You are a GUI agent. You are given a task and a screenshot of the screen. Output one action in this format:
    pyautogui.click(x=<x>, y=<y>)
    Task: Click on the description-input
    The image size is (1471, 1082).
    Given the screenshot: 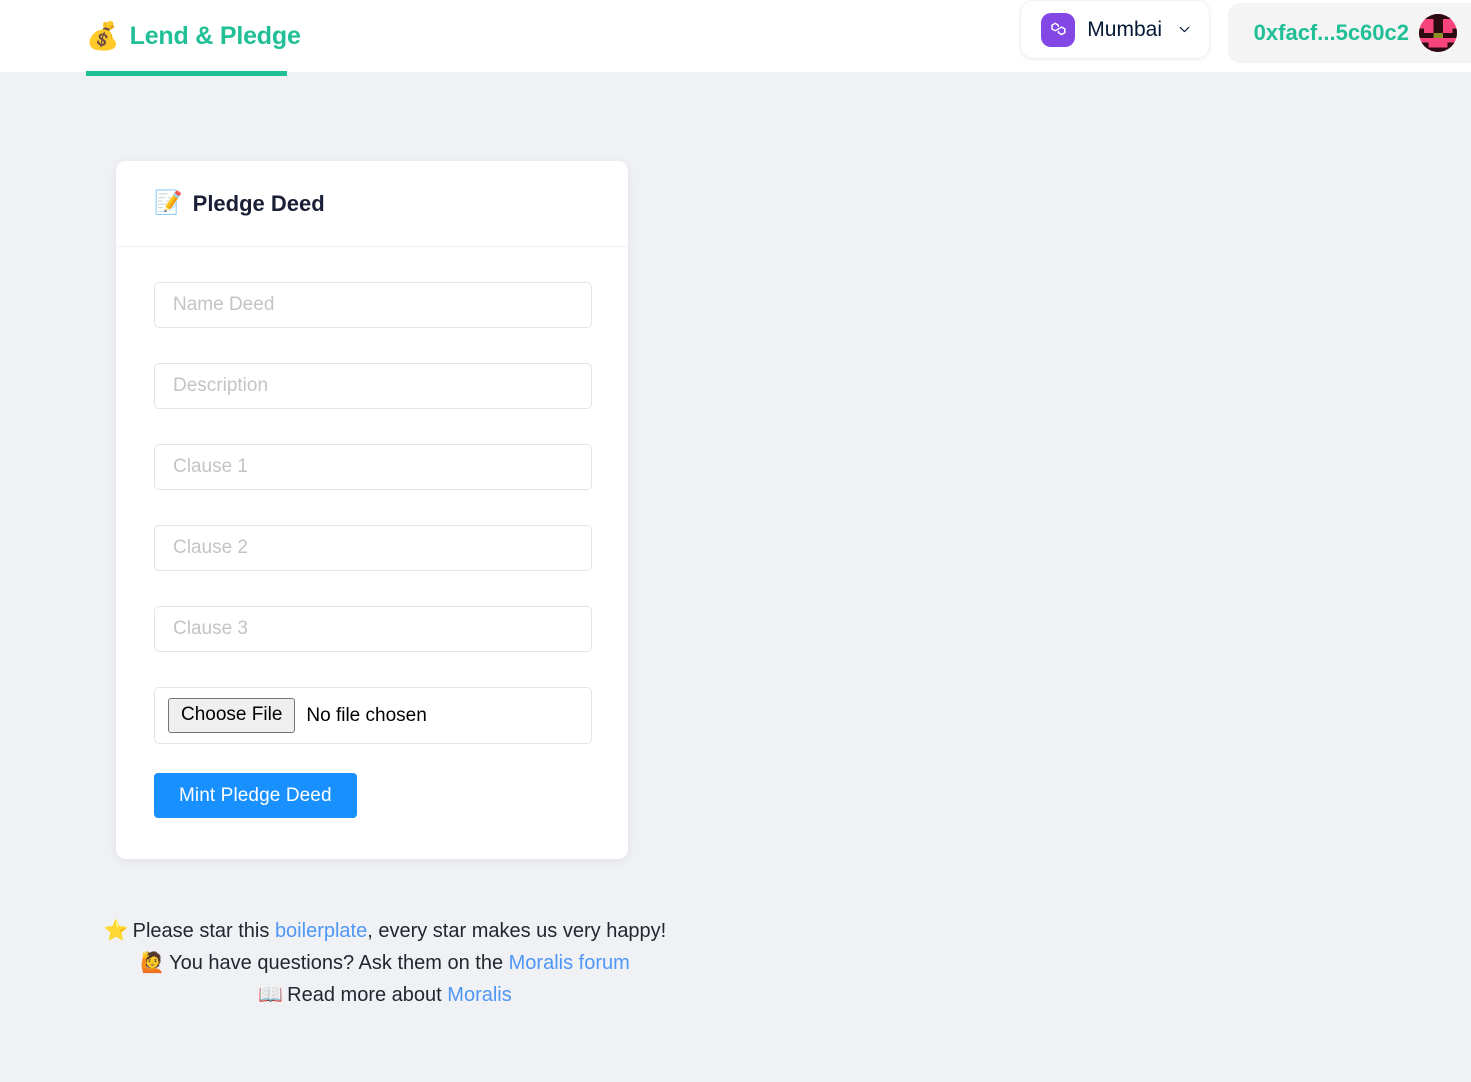 What is the action you would take?
    pyautogui.click(x=373, y=386)
    